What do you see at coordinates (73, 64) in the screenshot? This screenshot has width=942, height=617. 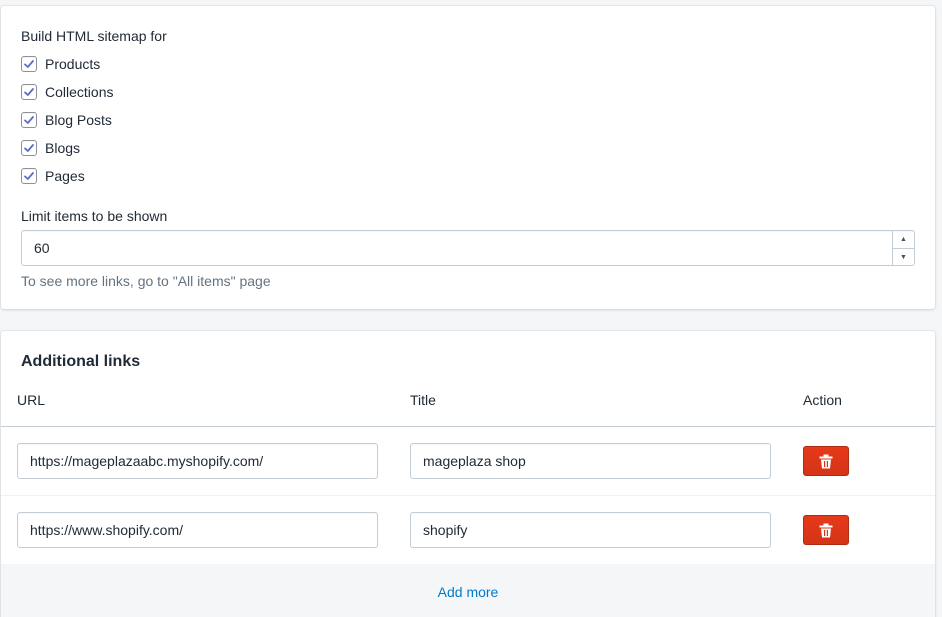 I see `checkbox-label: Products` at bounding box center [73, 64].